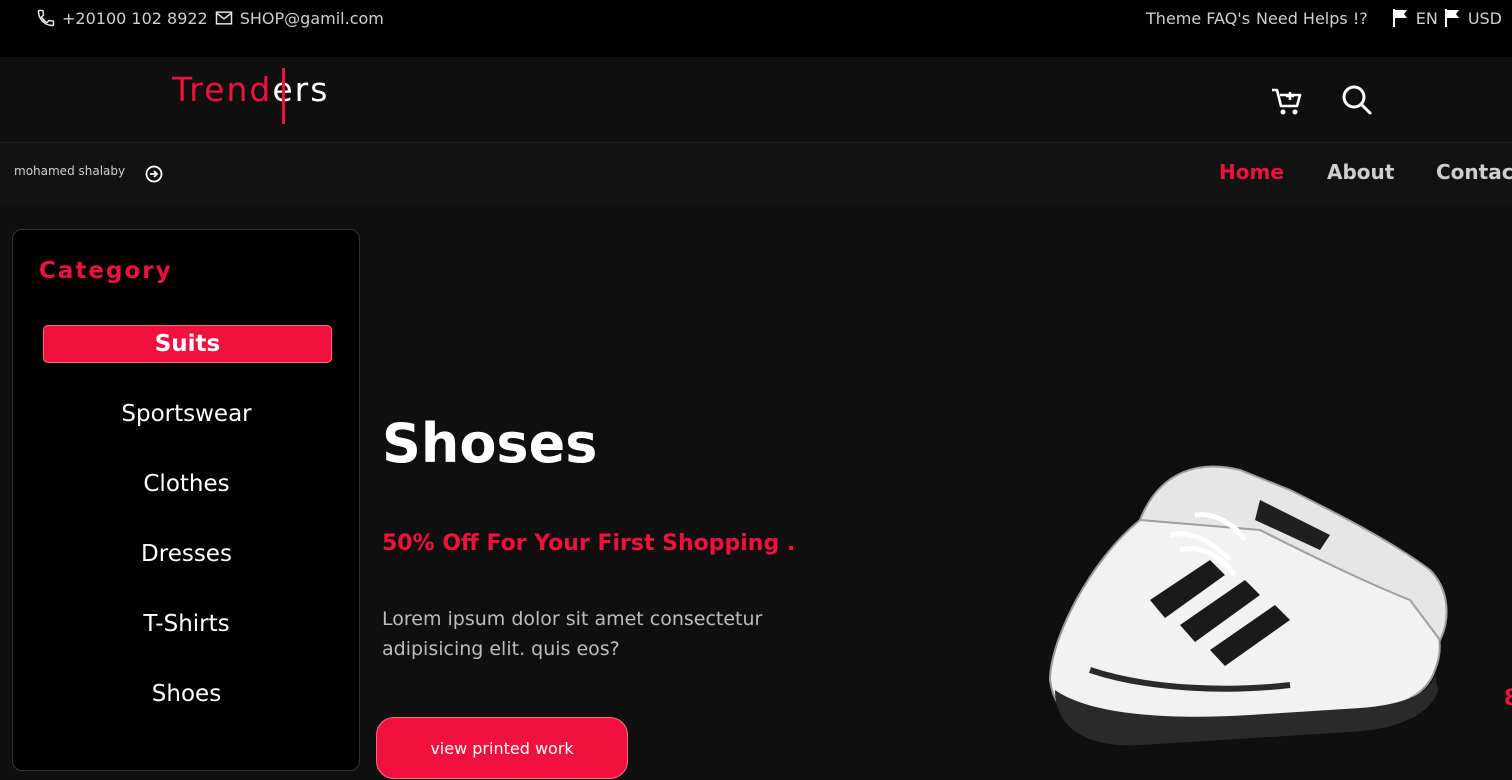 The height and width of the screenshot is (780, 1512). What do you see at coordinates (1508, 698) in the screenshot?
I see `edge-glyph: 8` at bounding box center [1508, 698].